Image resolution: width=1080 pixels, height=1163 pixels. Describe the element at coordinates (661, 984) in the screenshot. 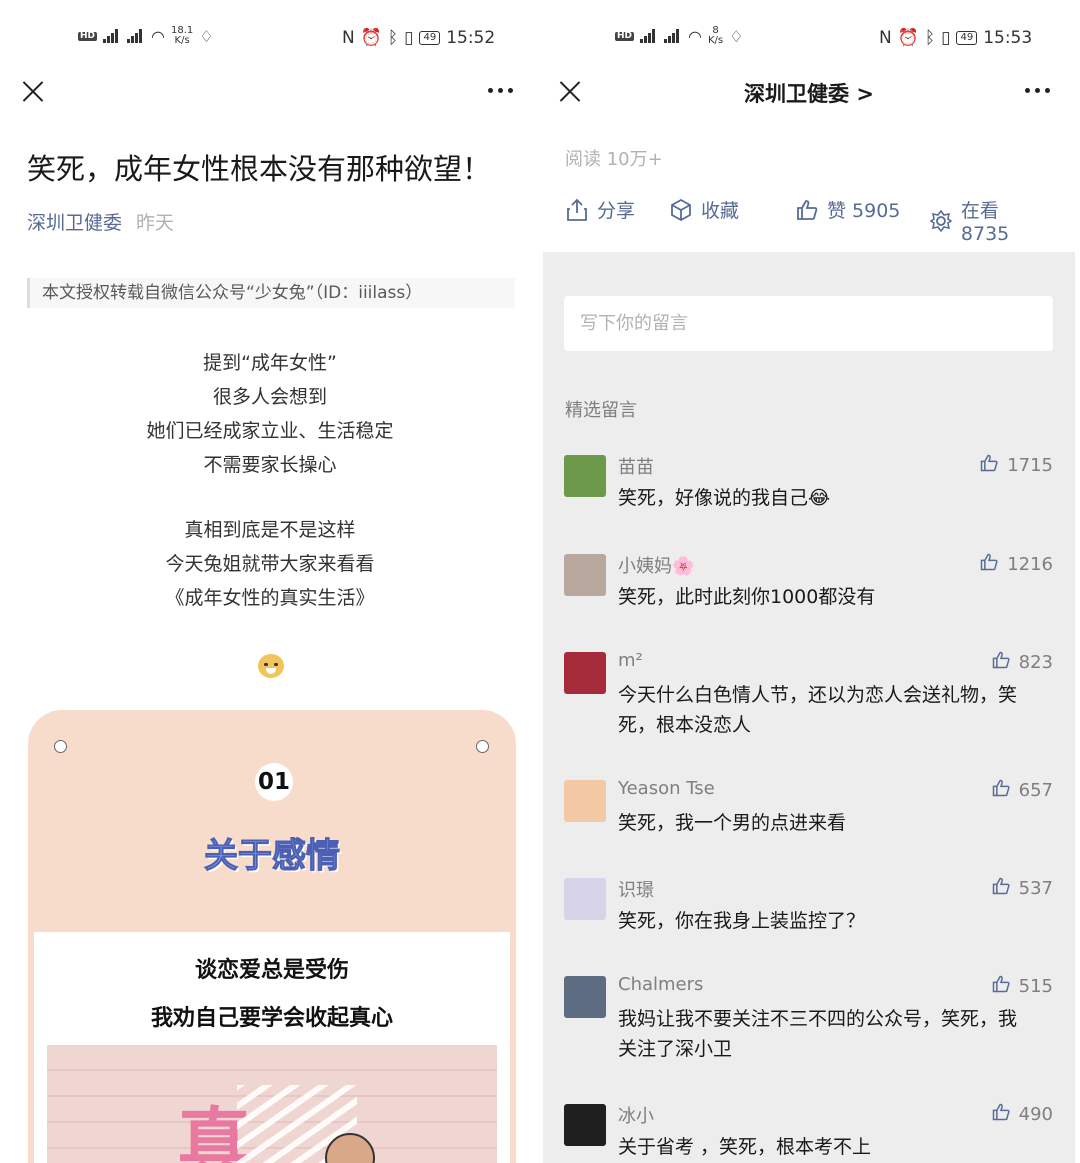

I see `comment-author: Chalmers` at that location.